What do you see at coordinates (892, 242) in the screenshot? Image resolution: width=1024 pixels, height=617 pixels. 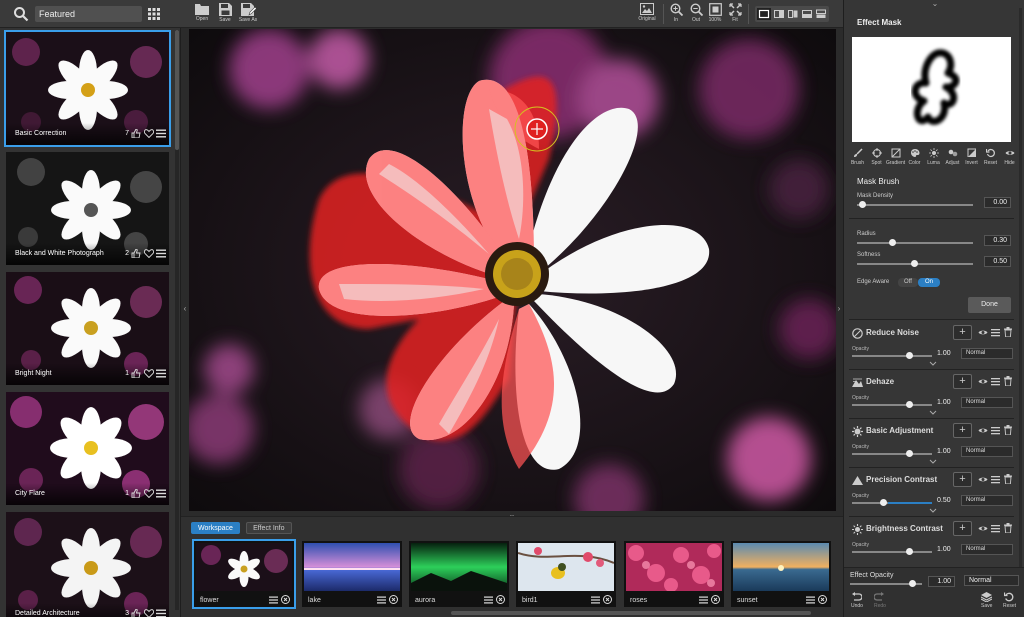 I see `radius-knob` at bounding box center [892, 242].